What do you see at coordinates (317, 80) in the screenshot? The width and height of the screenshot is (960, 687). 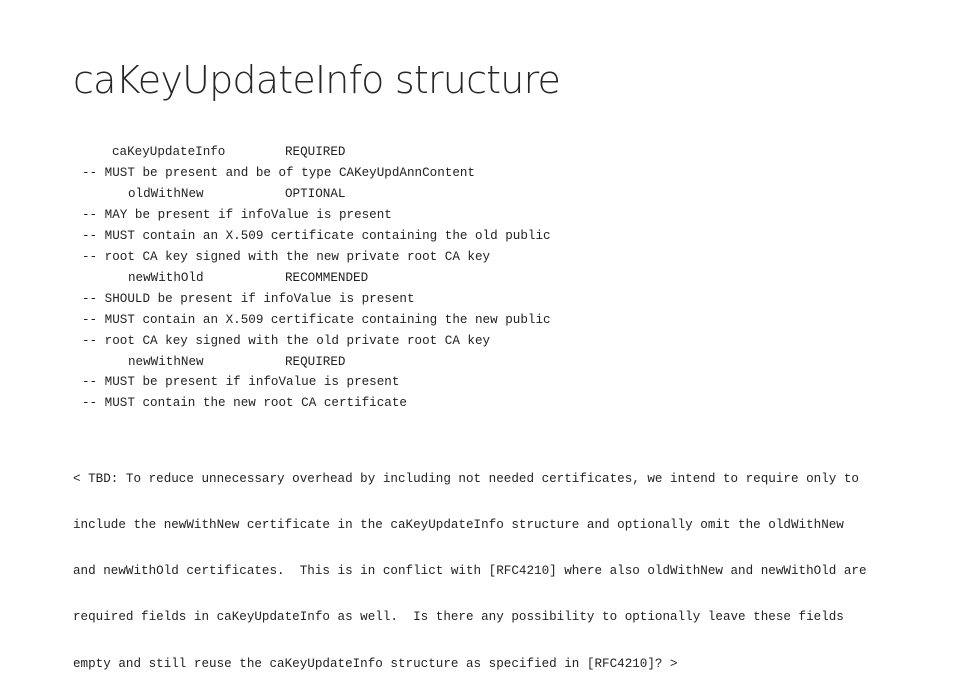 I see `slide-title: caKeyUpdateInfo structure` at bounding box center [317, 80].